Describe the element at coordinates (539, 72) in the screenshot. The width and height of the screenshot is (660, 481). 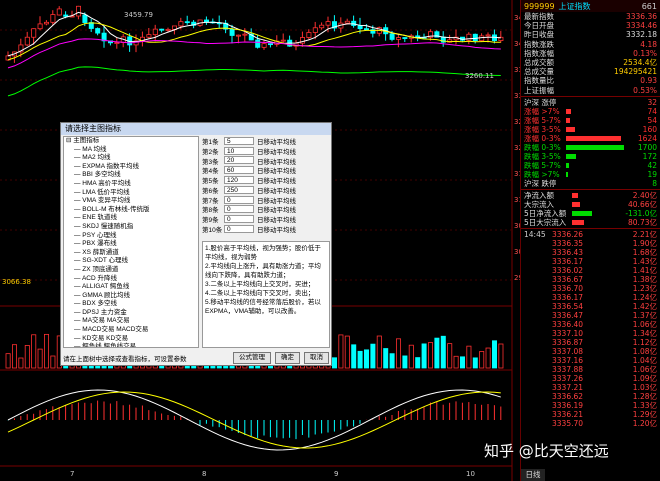
I see `stat-label: 总成交量` at that location.